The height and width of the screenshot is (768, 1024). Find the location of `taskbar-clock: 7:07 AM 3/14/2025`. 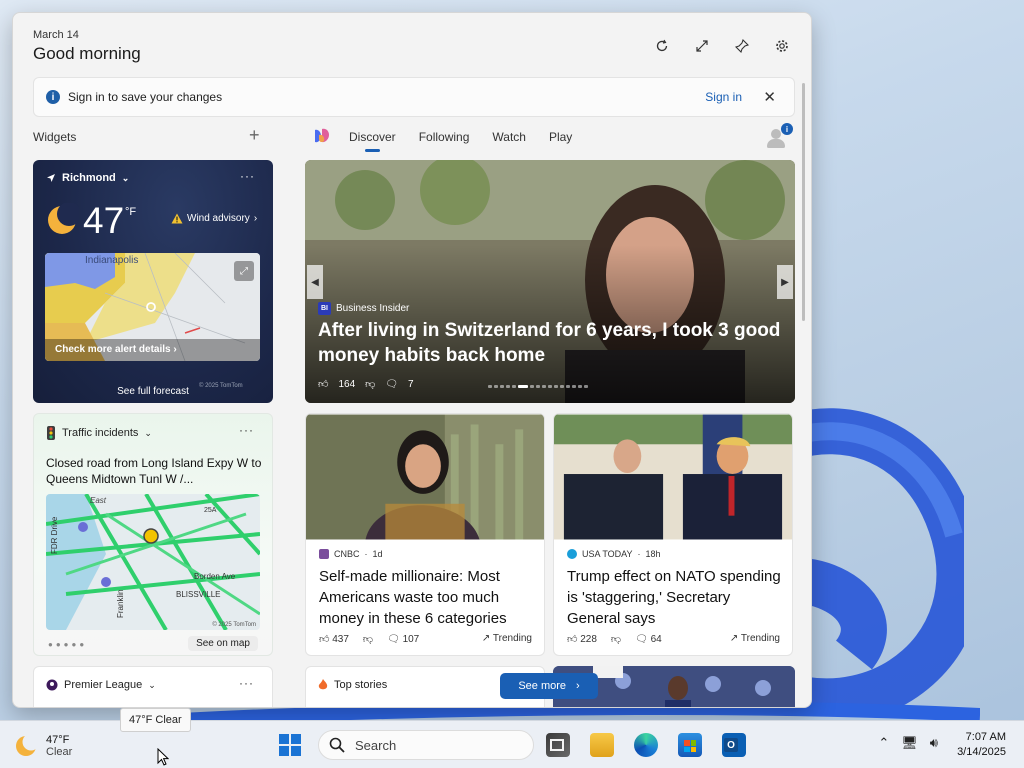

taskbar-clock: 7:07 AM 3/14/2025 is located at coordinates (981, 745).